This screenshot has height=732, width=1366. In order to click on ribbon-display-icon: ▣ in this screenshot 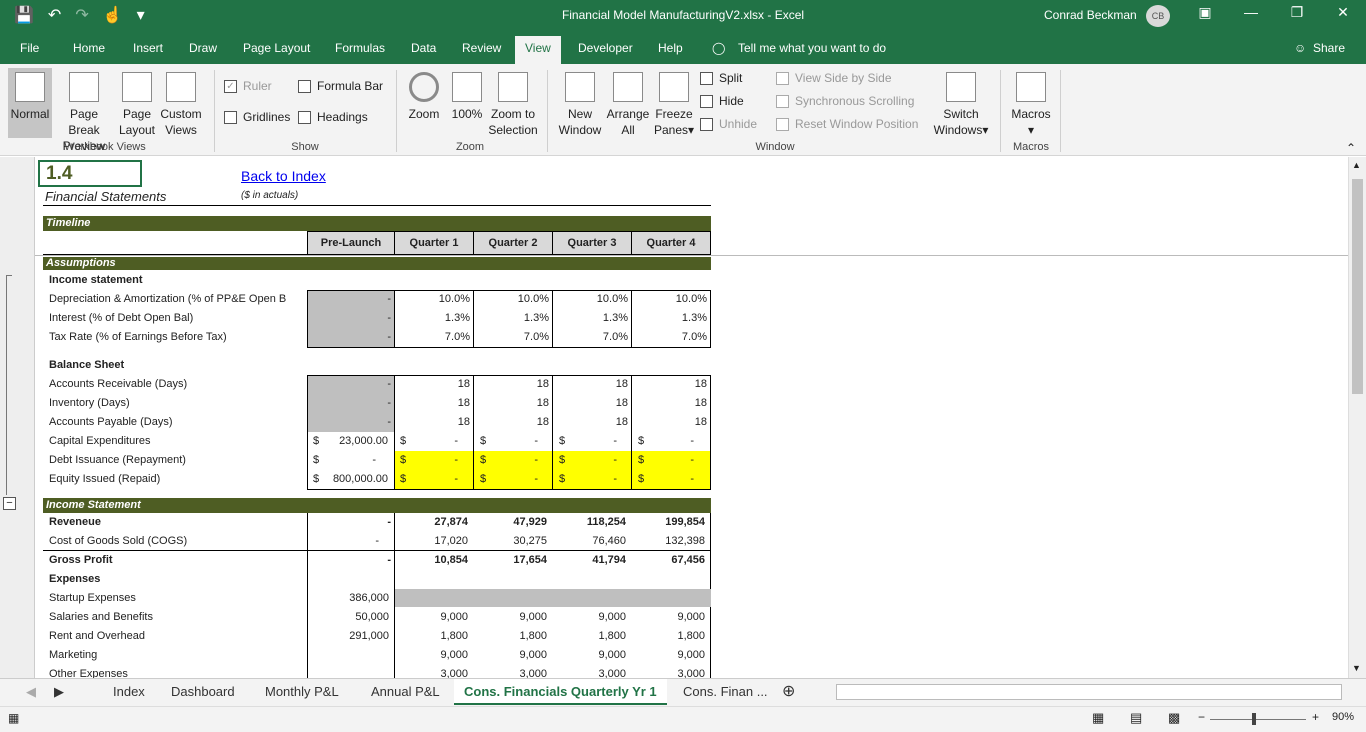, I will do `click(1205, 12)`.